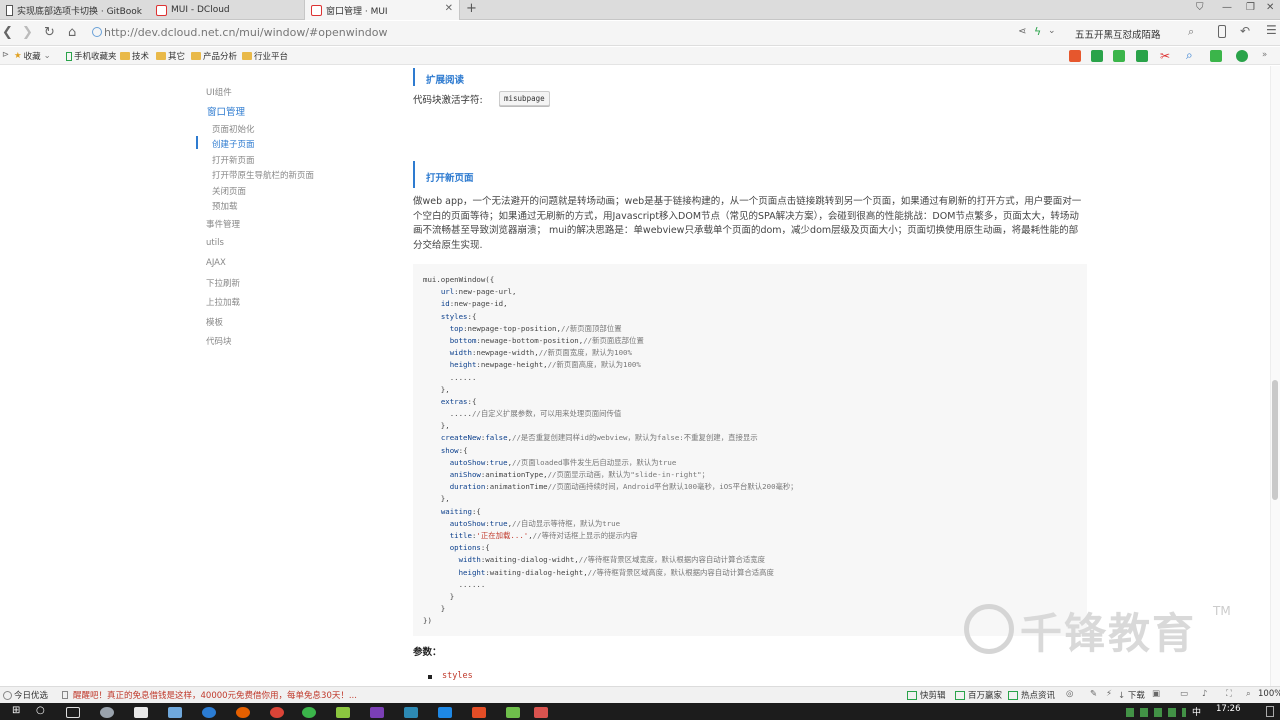 The height and width of the screenshot is (720, 1280). Describe the element at coordinates (243, 712) in the screenshot. I see `firefox-icon` at that location.